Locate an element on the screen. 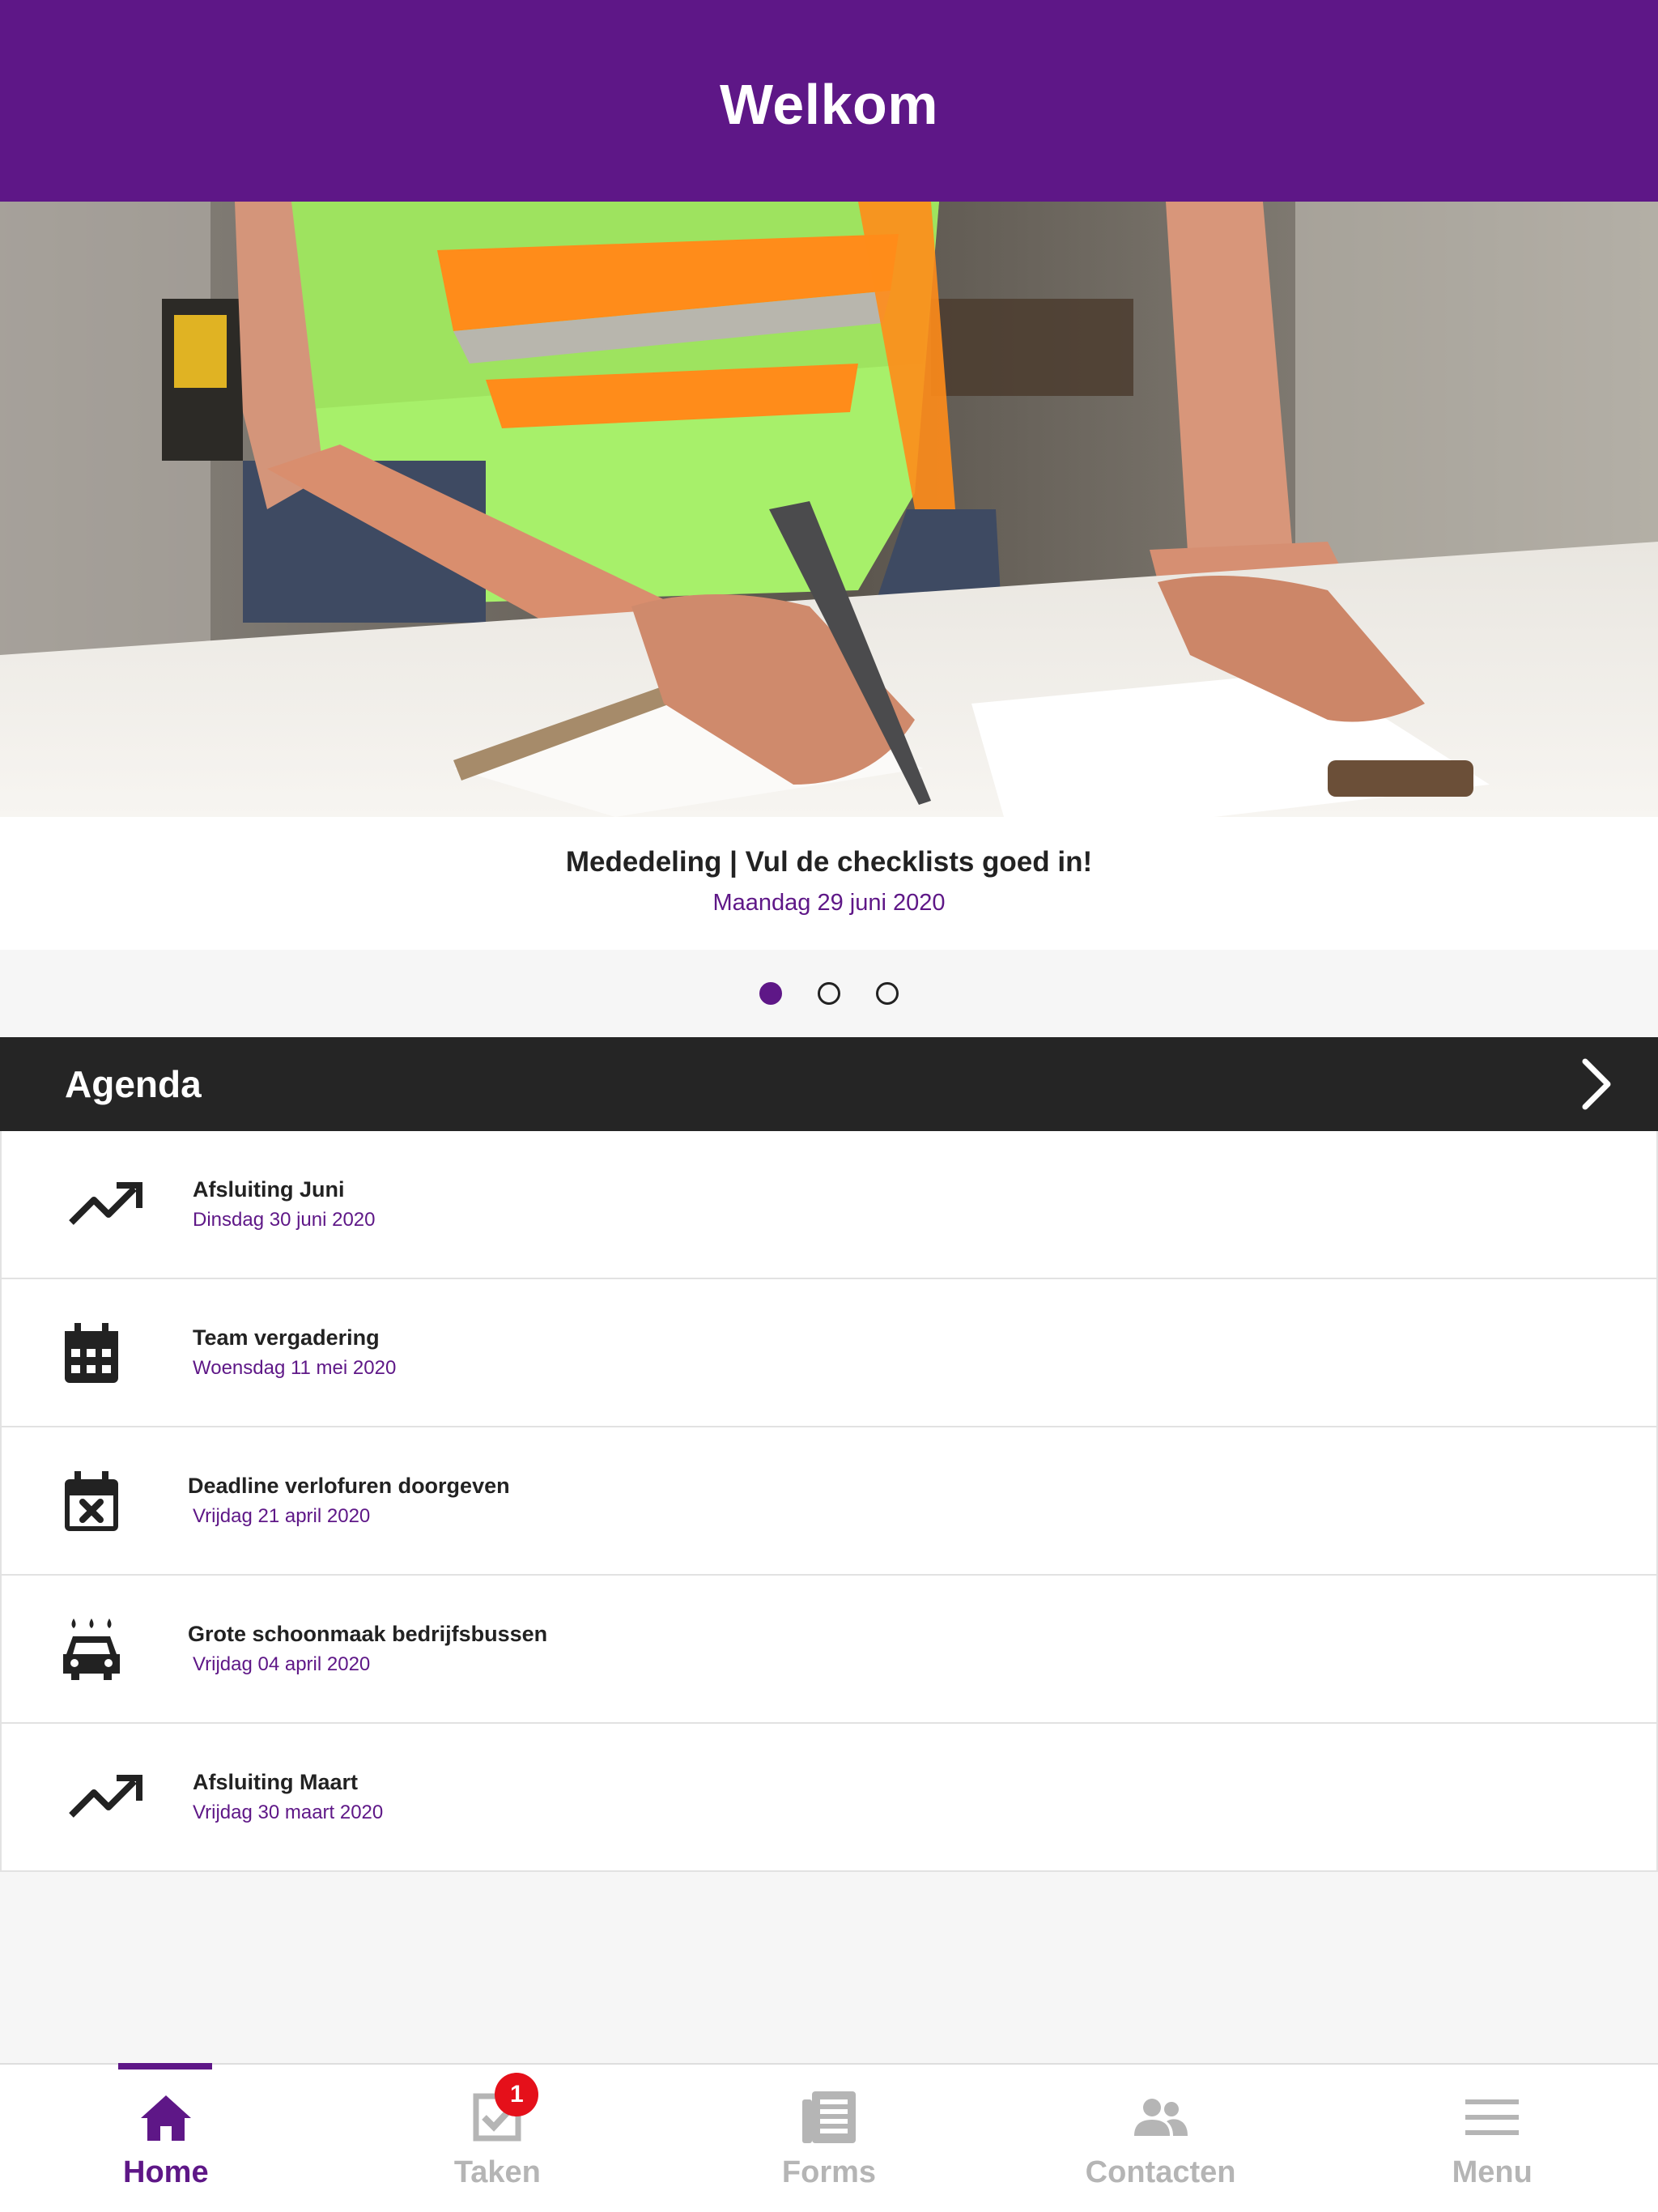  agenda-item-title: Grote schoonmaak bedrijfsbussen is located at coordinates (368, 1634).